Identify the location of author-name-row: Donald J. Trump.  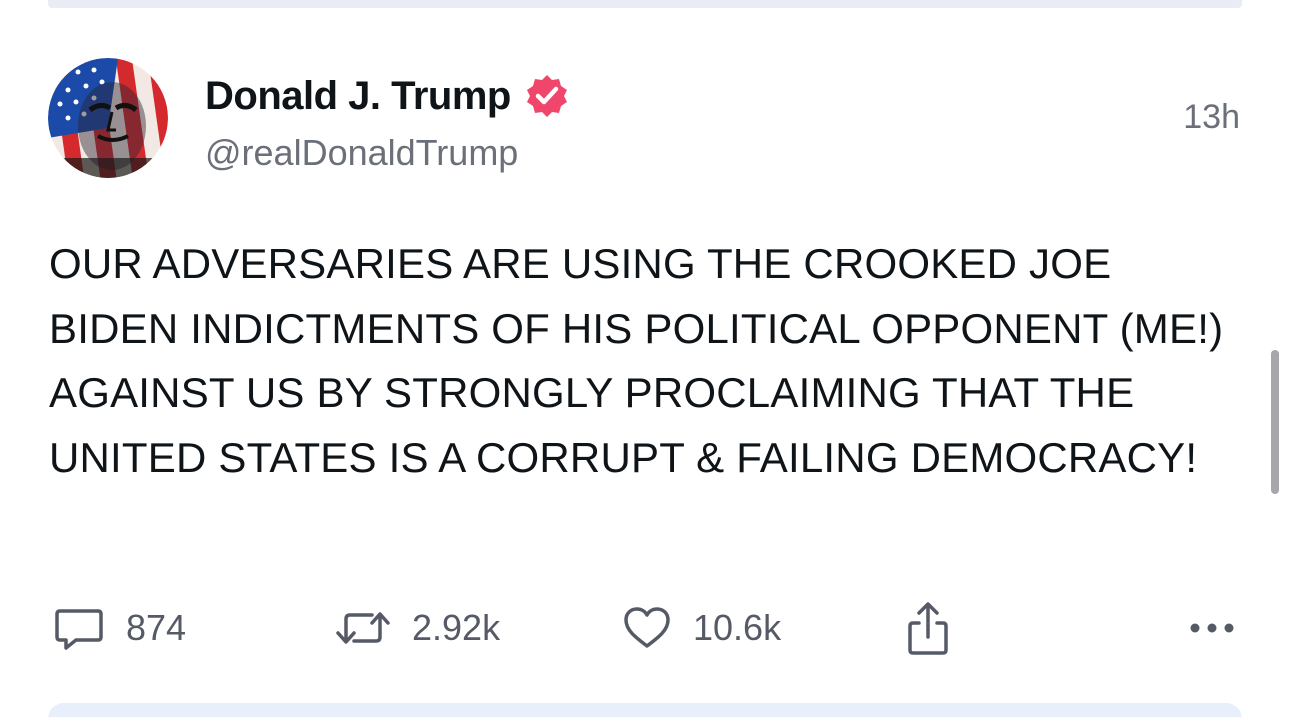
(388, 96).